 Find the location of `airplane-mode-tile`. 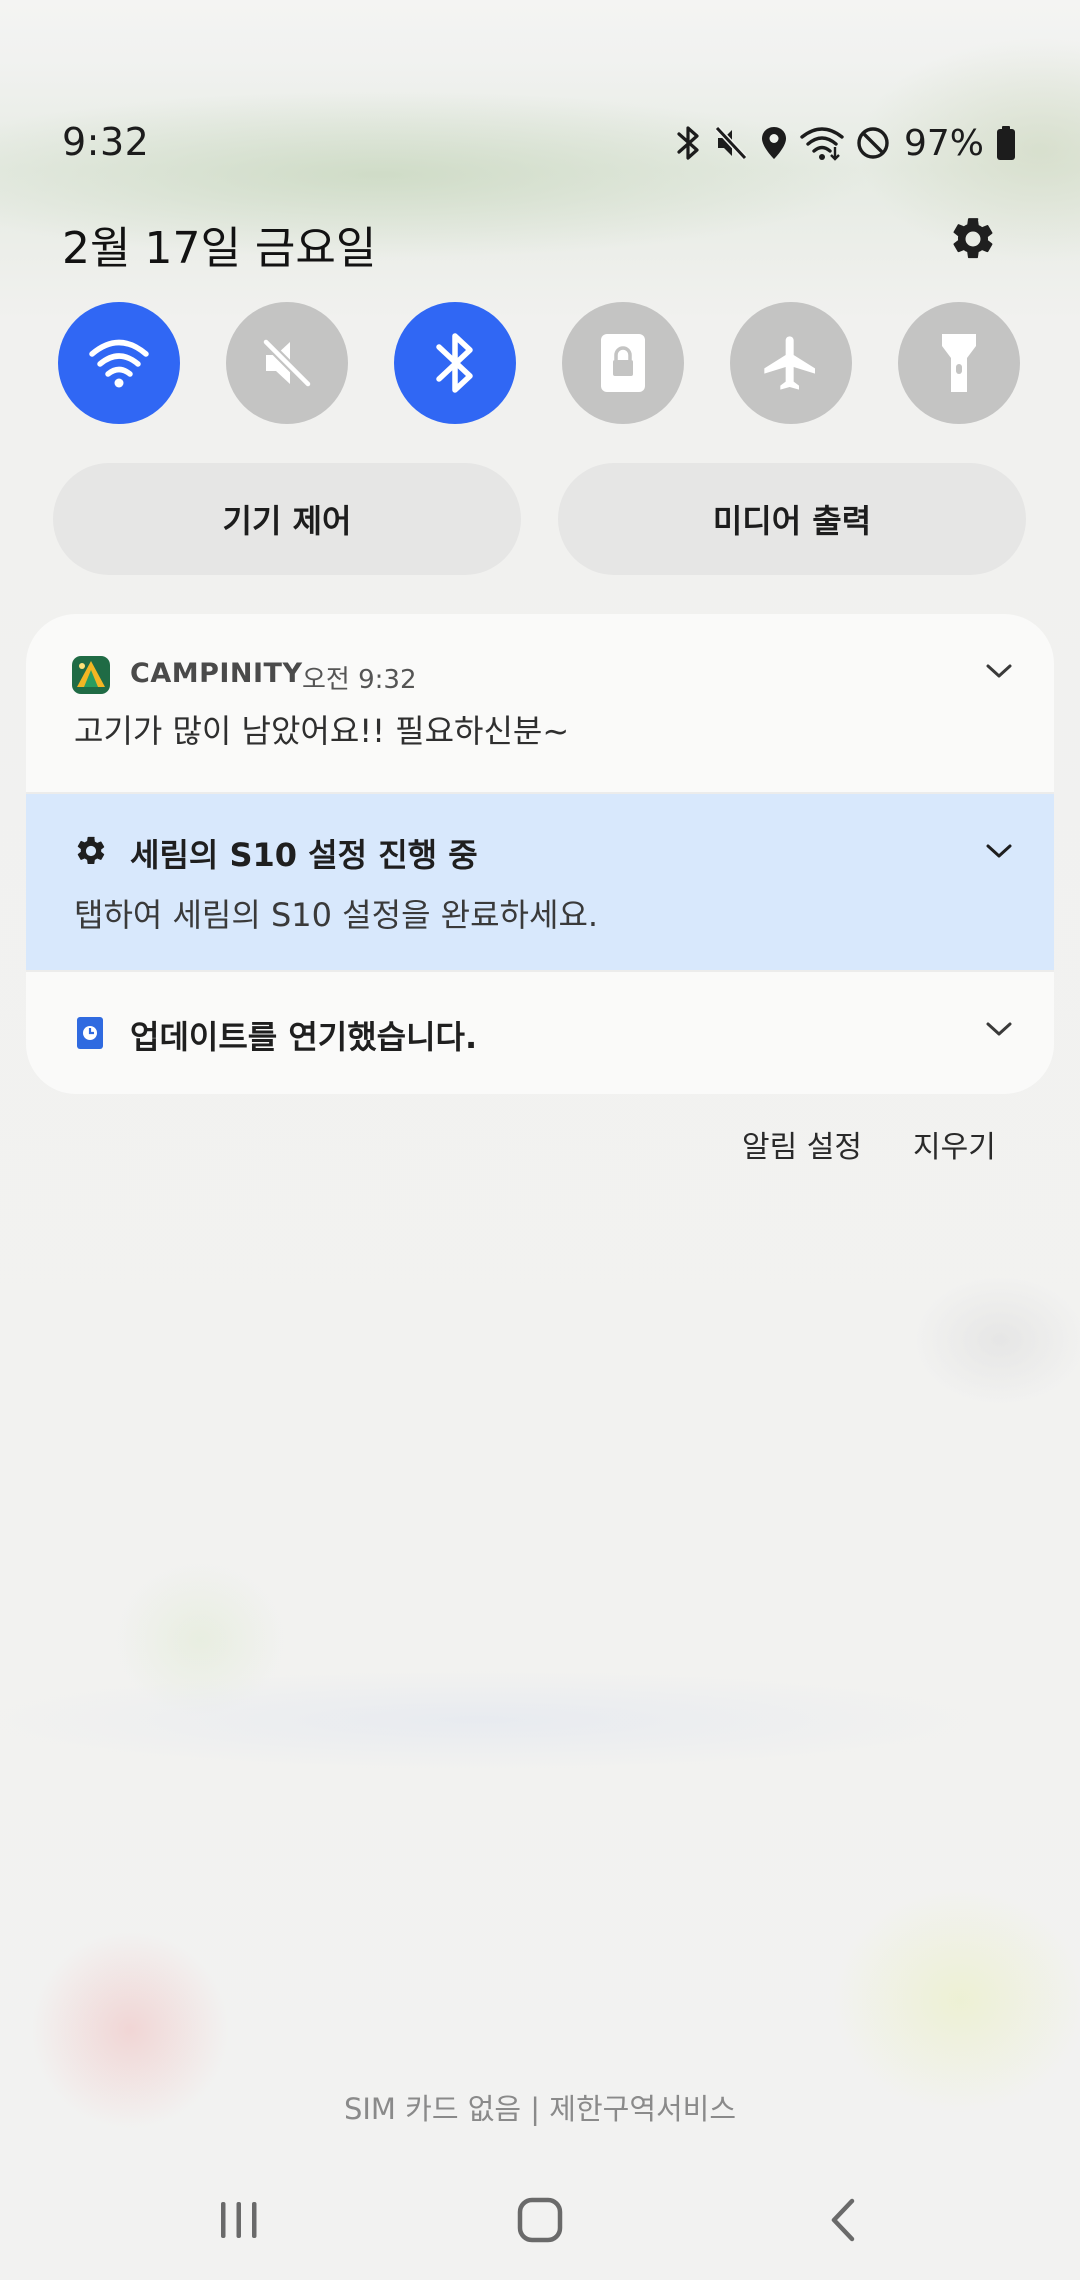

airplane-mode-tile is located at coordinates (791, 363).